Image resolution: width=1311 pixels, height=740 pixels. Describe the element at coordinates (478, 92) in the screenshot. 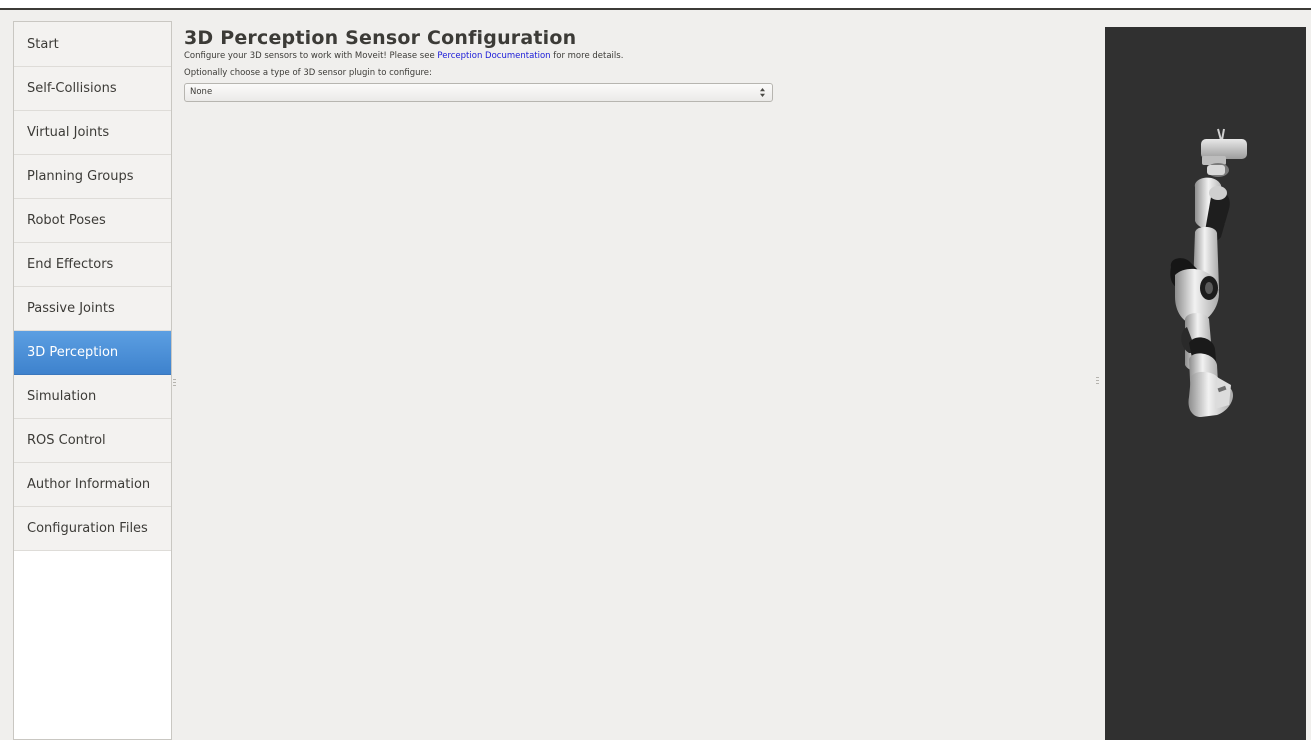

I see `sensor-plugin-select: None` at that location.